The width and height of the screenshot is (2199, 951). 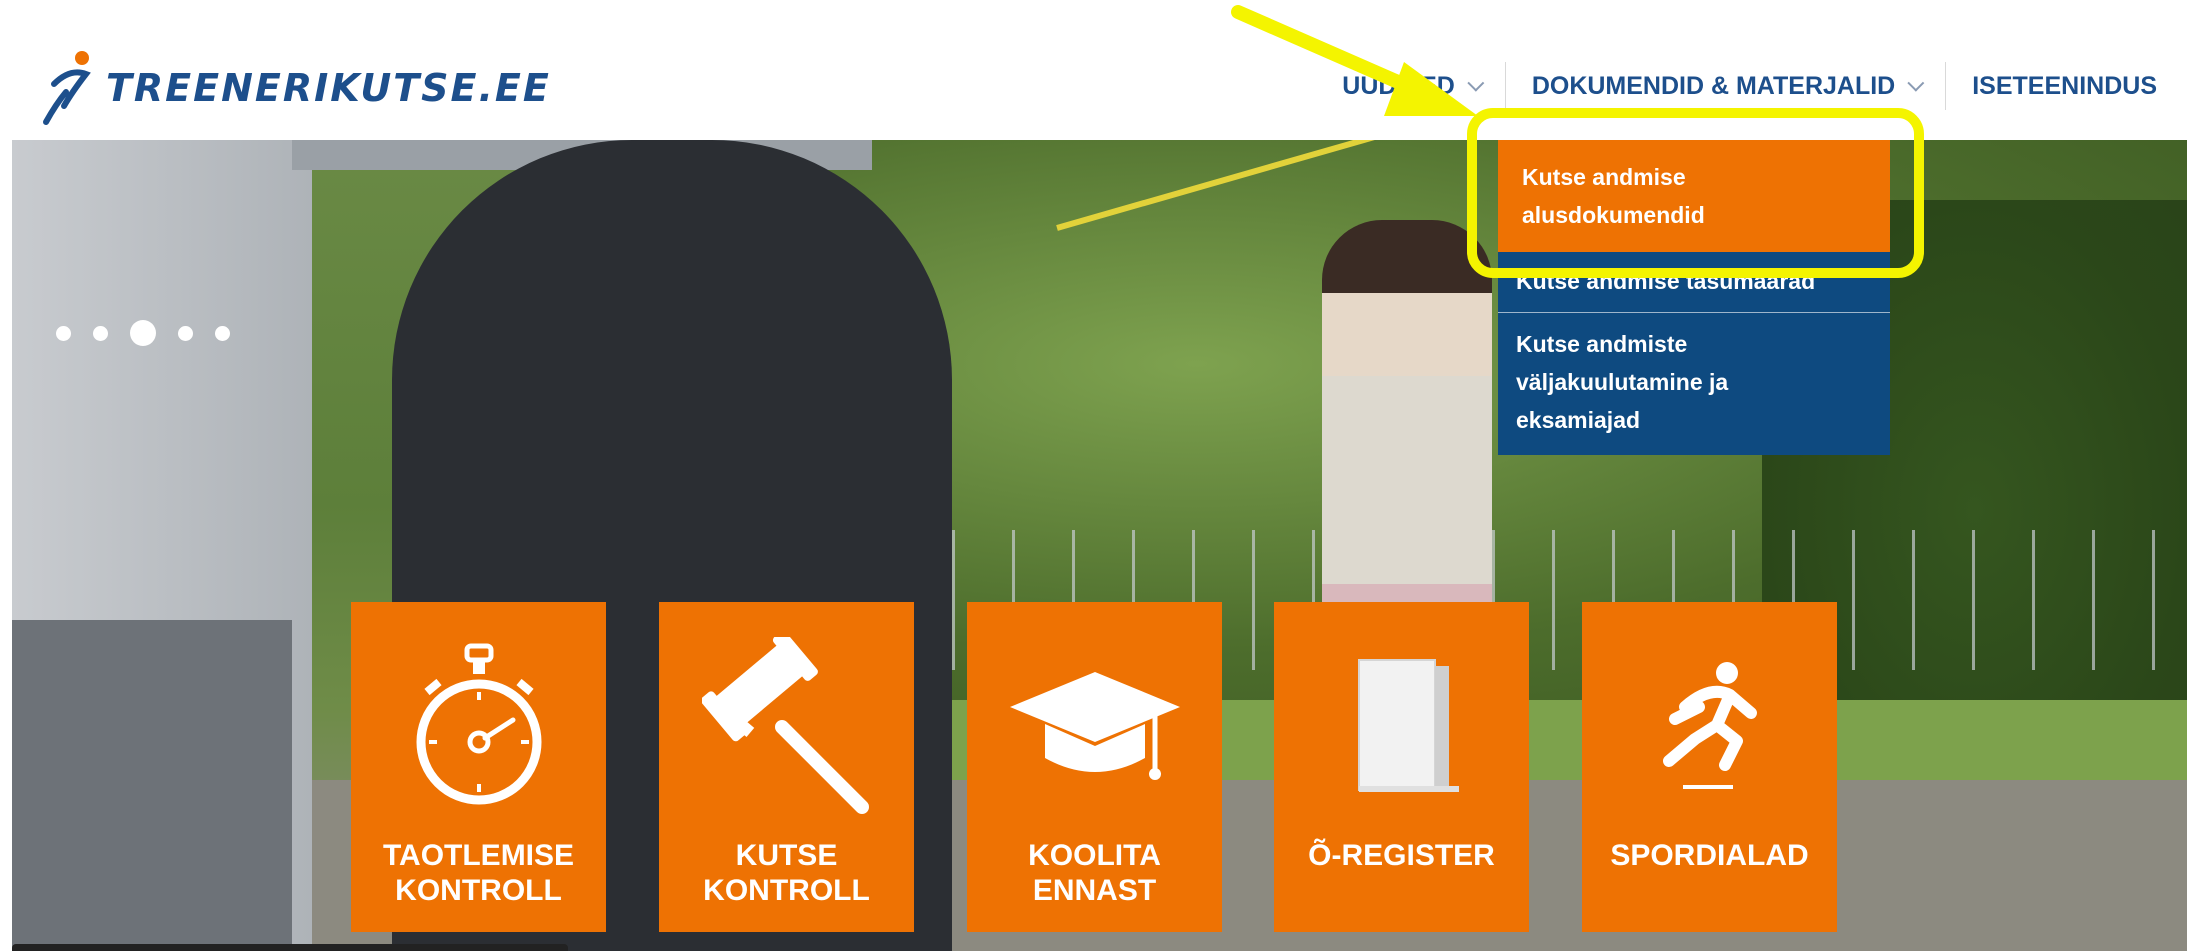 What do you see at coordinates (1094, 890) in the screenshot?
I see `tile-label-line2: ENNAST` at bounding box center [1094, 890].